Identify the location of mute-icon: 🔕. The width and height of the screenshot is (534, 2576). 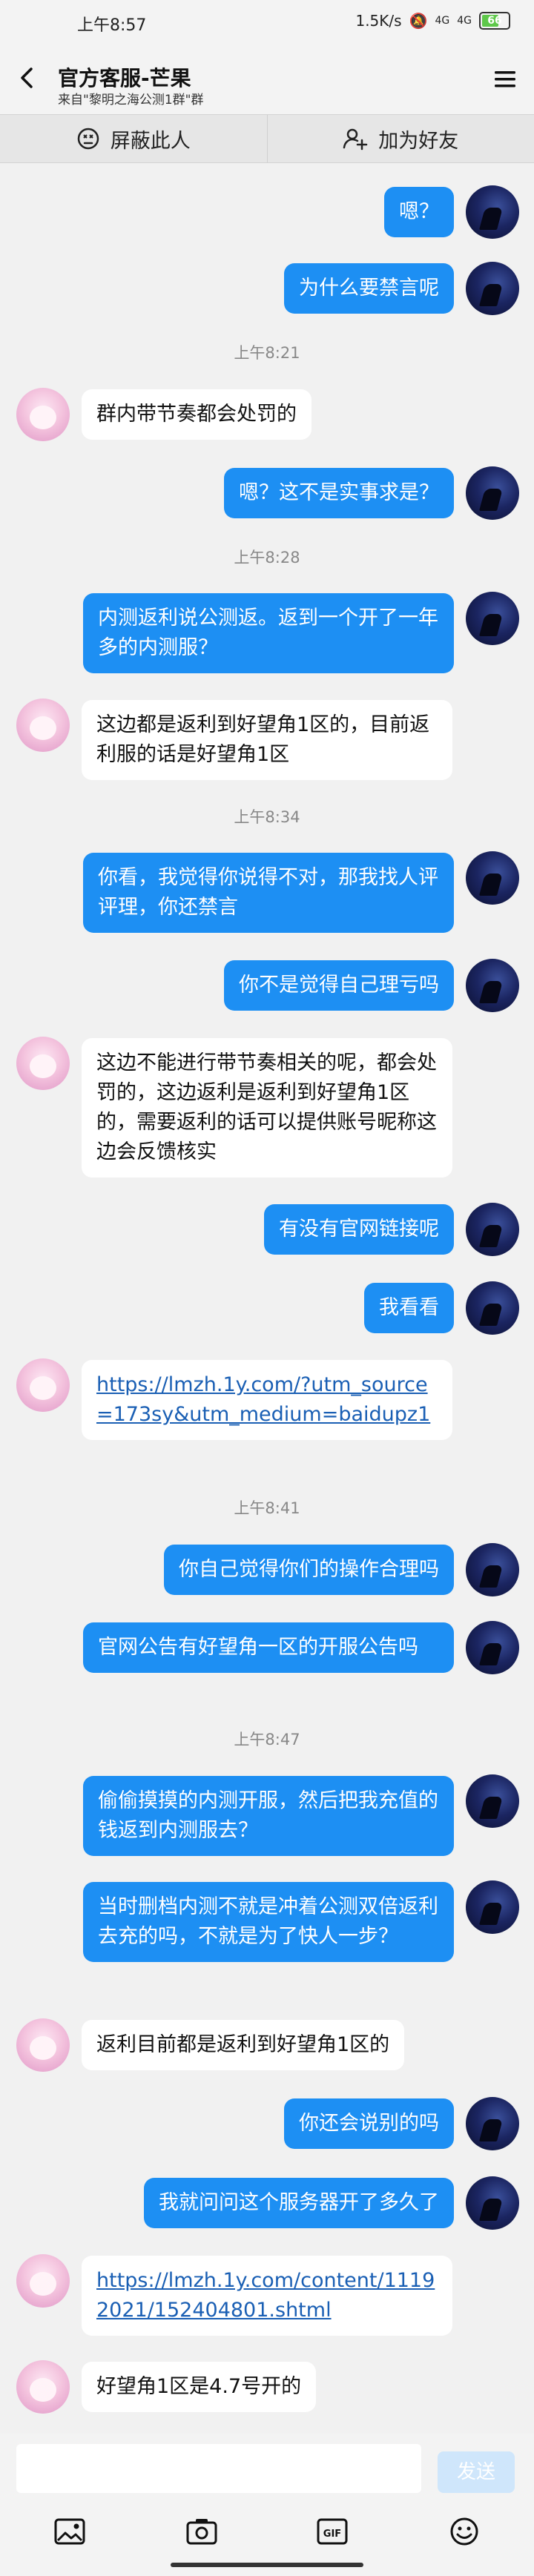
(418, 21).